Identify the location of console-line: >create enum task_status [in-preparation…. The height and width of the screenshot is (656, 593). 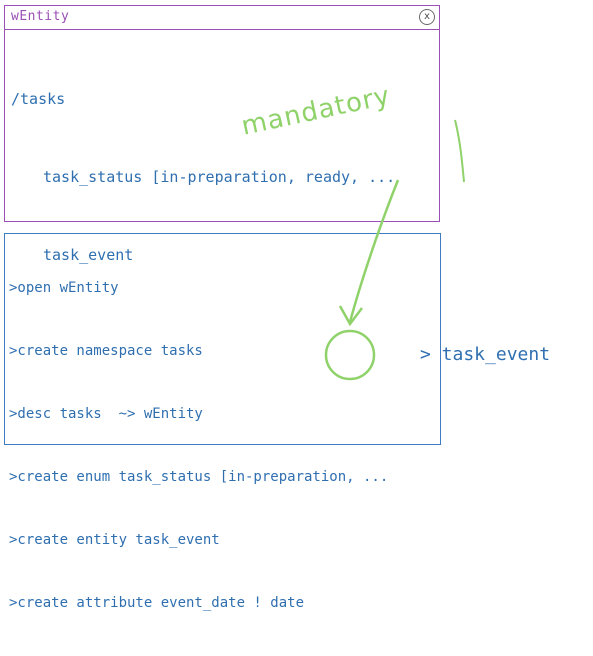
(199, 477).